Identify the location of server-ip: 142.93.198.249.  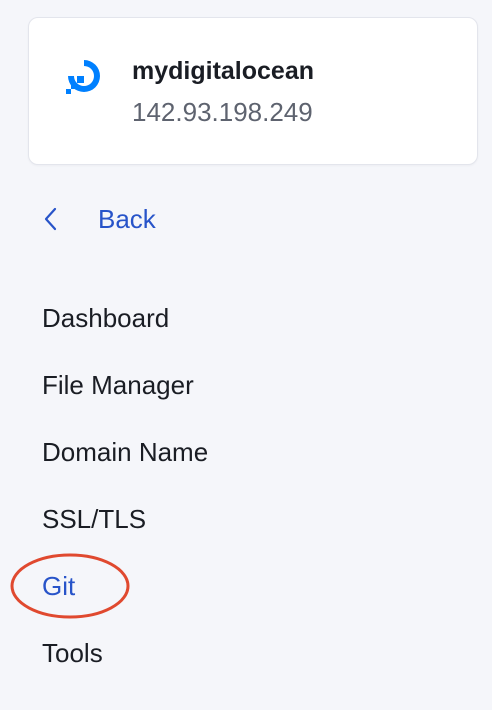
(222, 112).